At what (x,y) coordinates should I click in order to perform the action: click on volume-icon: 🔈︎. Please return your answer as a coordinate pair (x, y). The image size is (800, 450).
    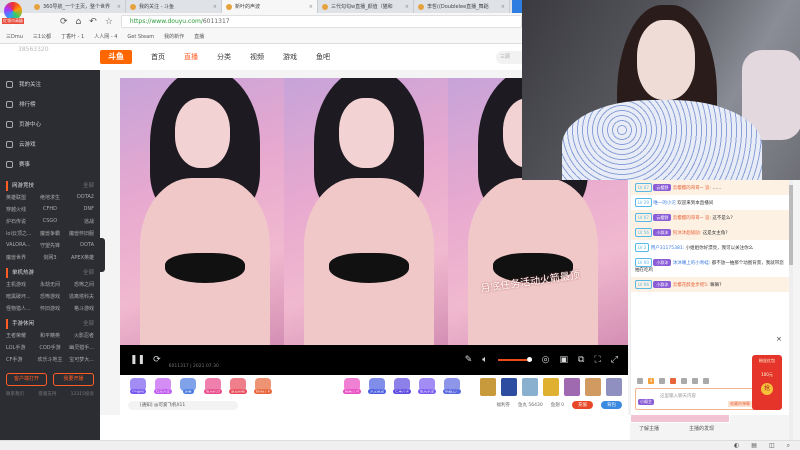
    Looking at the image, I should click on (484, 360).